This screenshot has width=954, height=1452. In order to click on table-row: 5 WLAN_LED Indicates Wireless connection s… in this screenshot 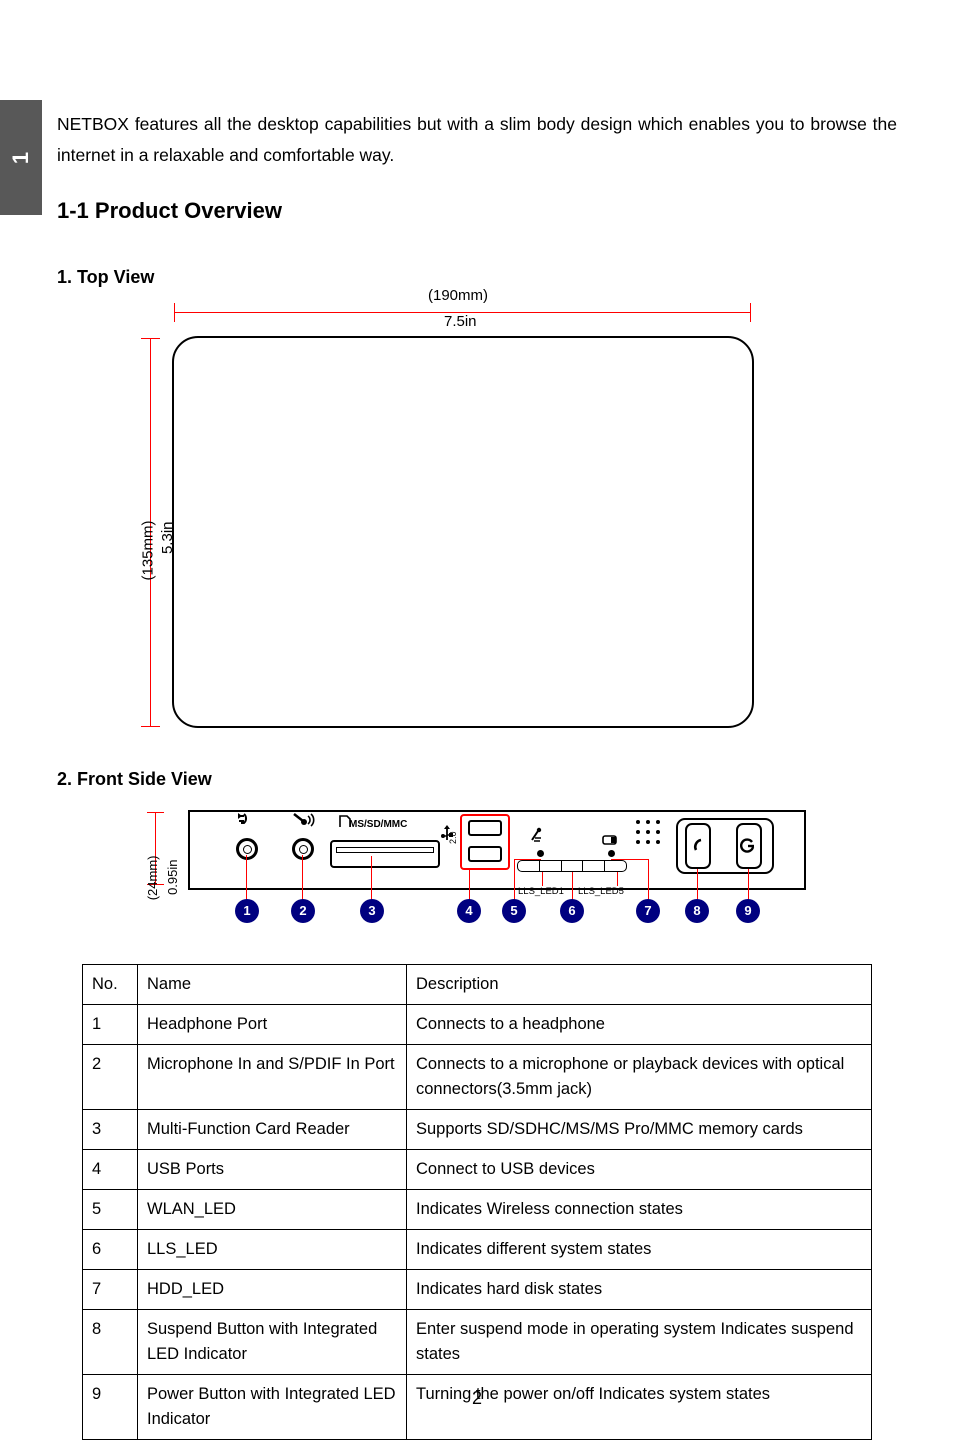, I will do `click(477, 1209)`.